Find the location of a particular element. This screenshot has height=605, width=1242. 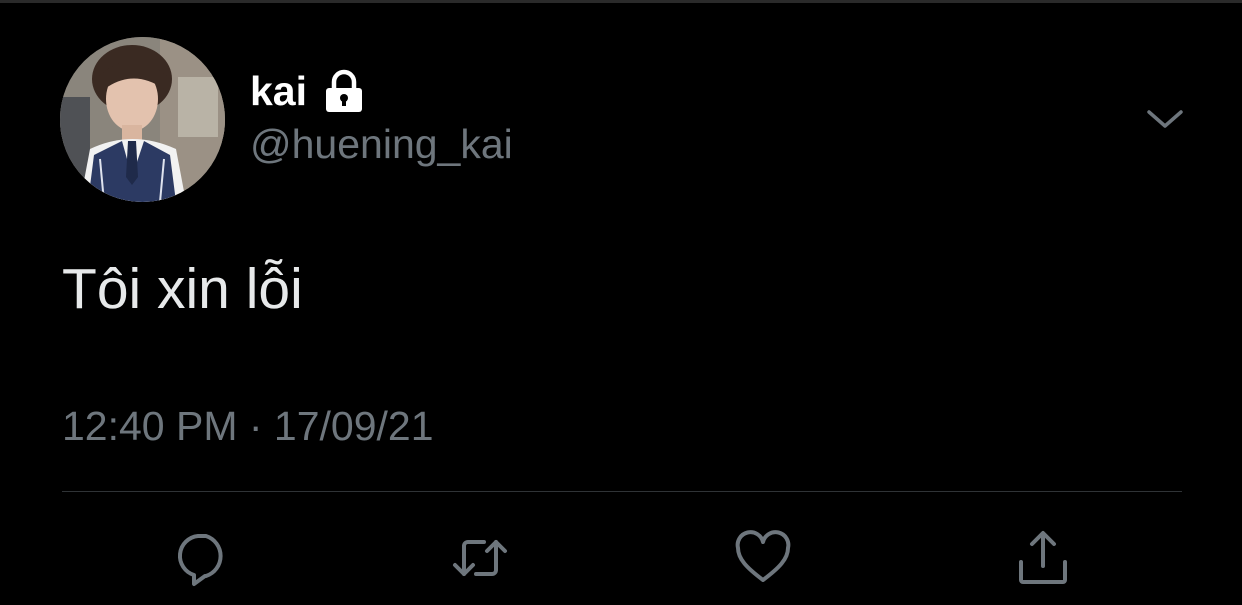

avatar-photo is located at coordinates (142, 119).